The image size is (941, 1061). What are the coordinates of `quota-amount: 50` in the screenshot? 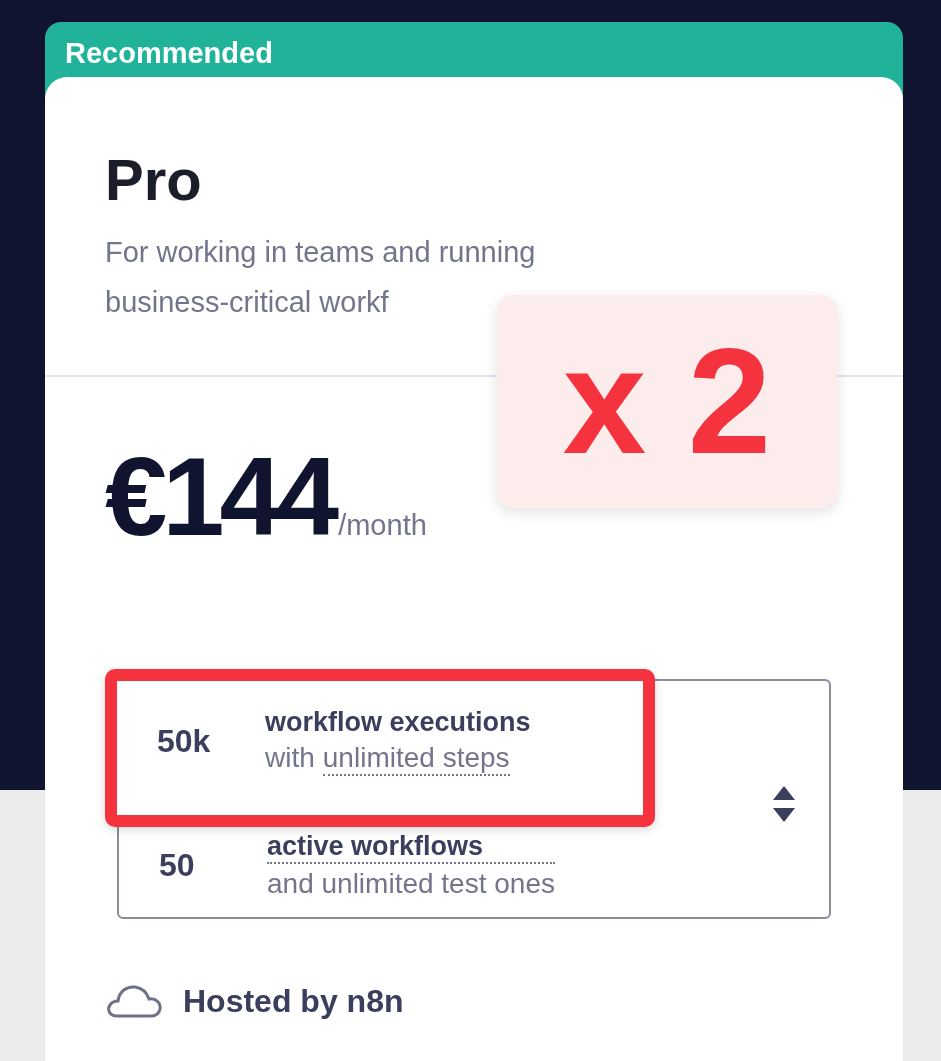 It's located at (177, 865).